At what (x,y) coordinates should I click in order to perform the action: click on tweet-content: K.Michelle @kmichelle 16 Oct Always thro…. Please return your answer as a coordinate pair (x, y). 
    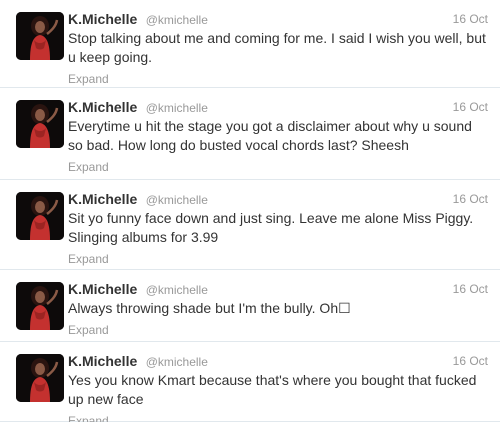
    Looking at the image, I should click on (278, 309).